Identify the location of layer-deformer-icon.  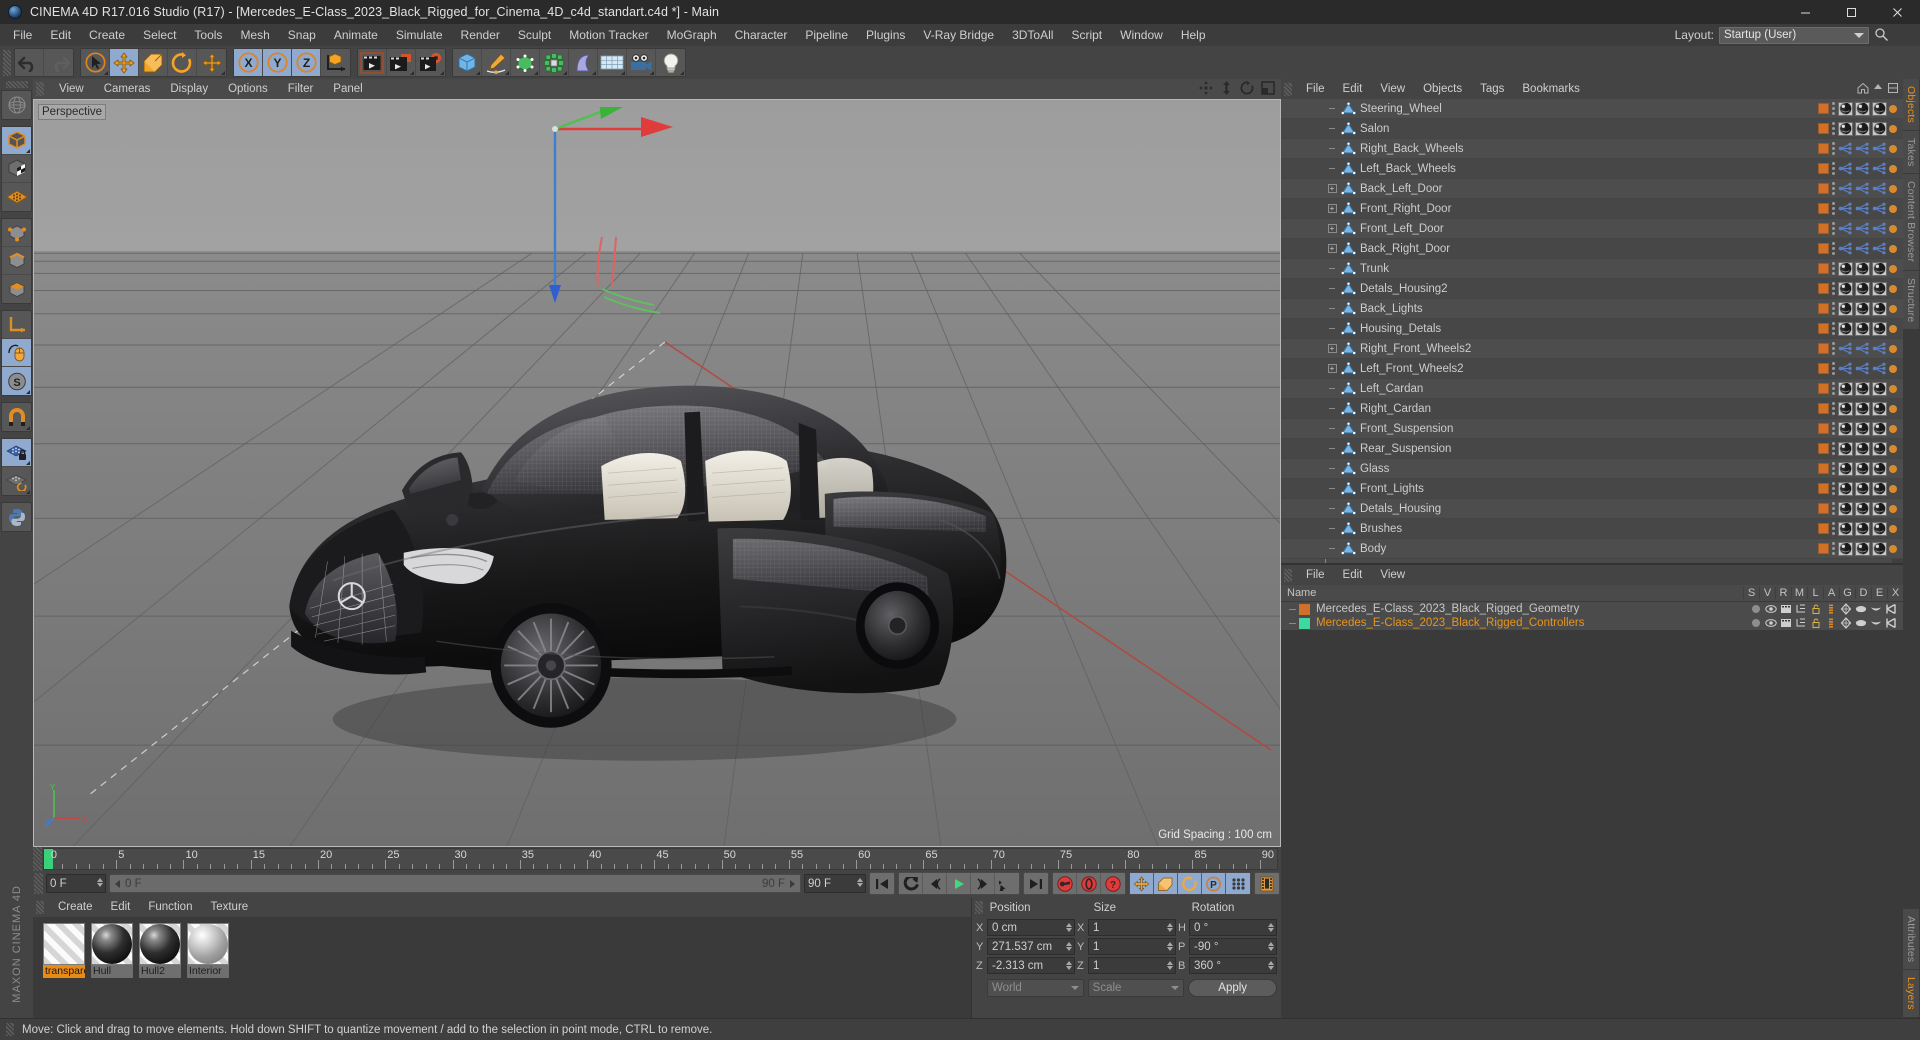
(1861, 623).